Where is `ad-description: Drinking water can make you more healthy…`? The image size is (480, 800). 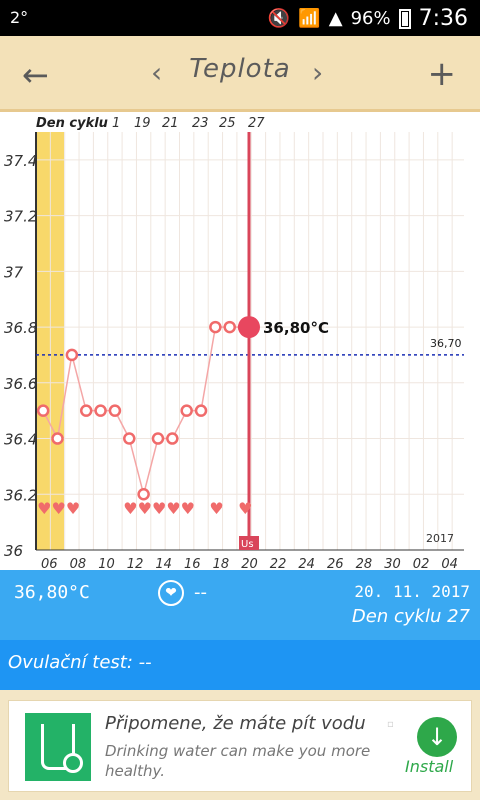 ad-description: Drinking water can make you more healthy… is located at coordinates (238, 761).